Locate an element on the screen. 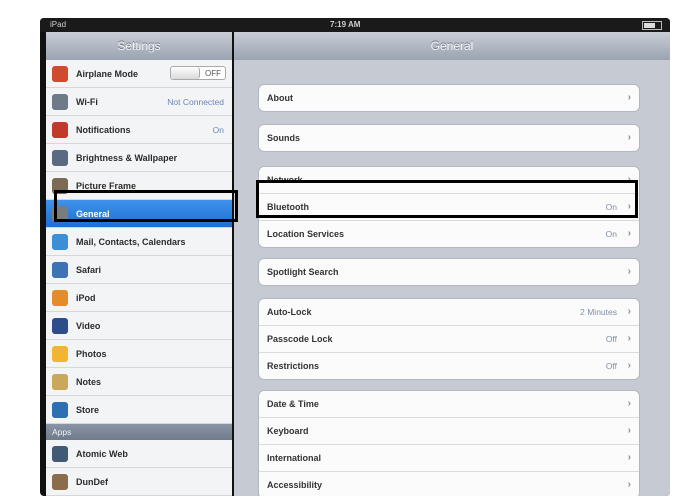  brightness-icon is located at coordinates (60, 157).